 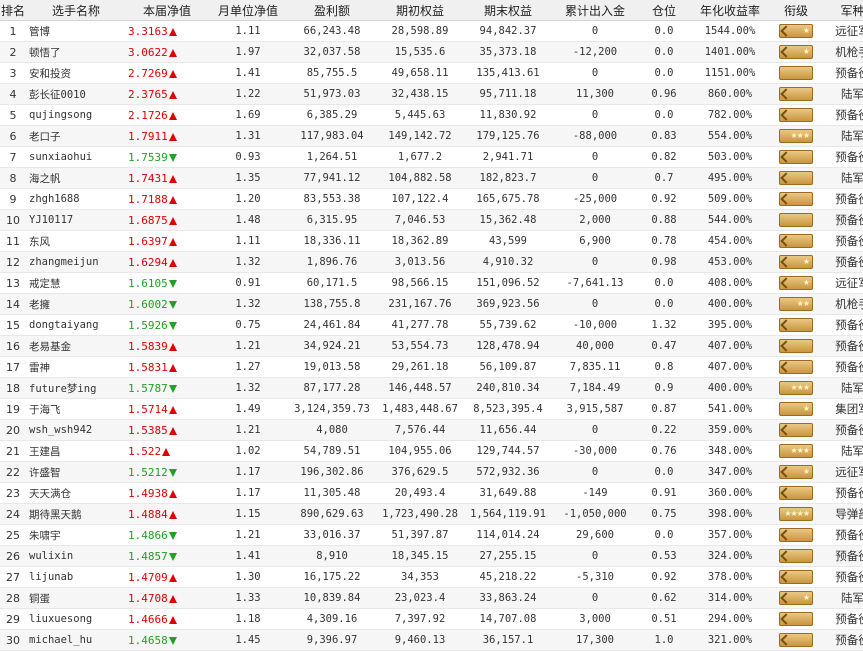 I want to click on star-icon: ★, so click(x=806, y=282).